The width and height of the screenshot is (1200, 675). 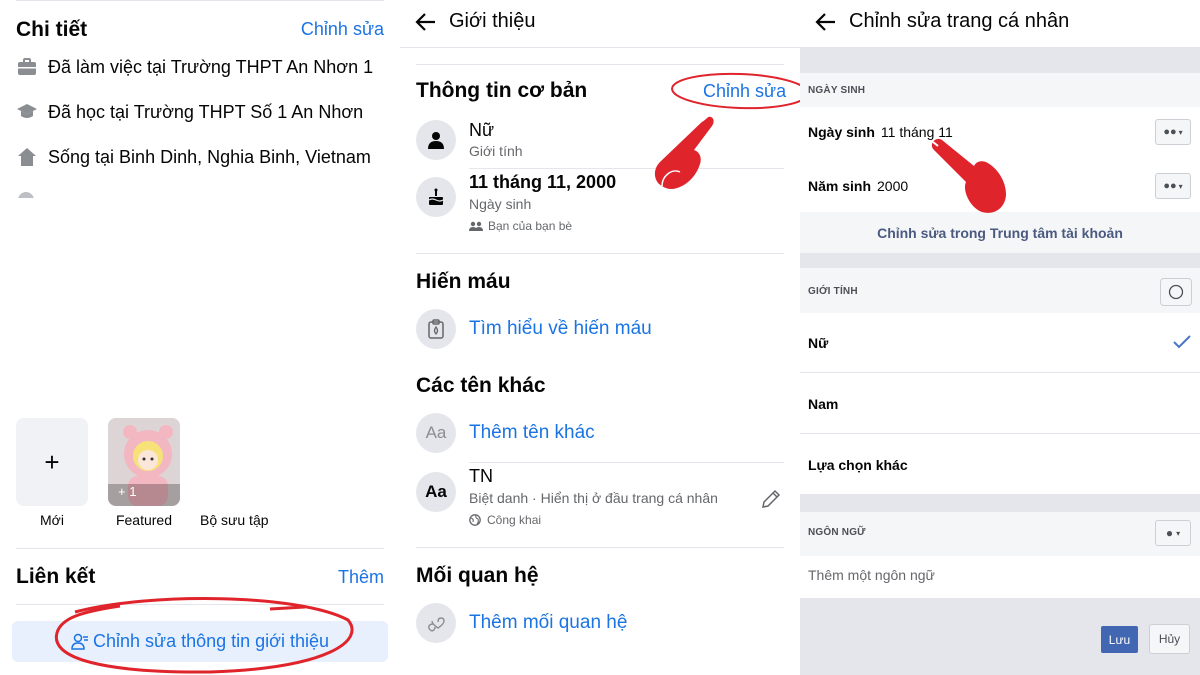 I want to click on birthday-field-label: Ngày sinh, so click(x=841, y=132).